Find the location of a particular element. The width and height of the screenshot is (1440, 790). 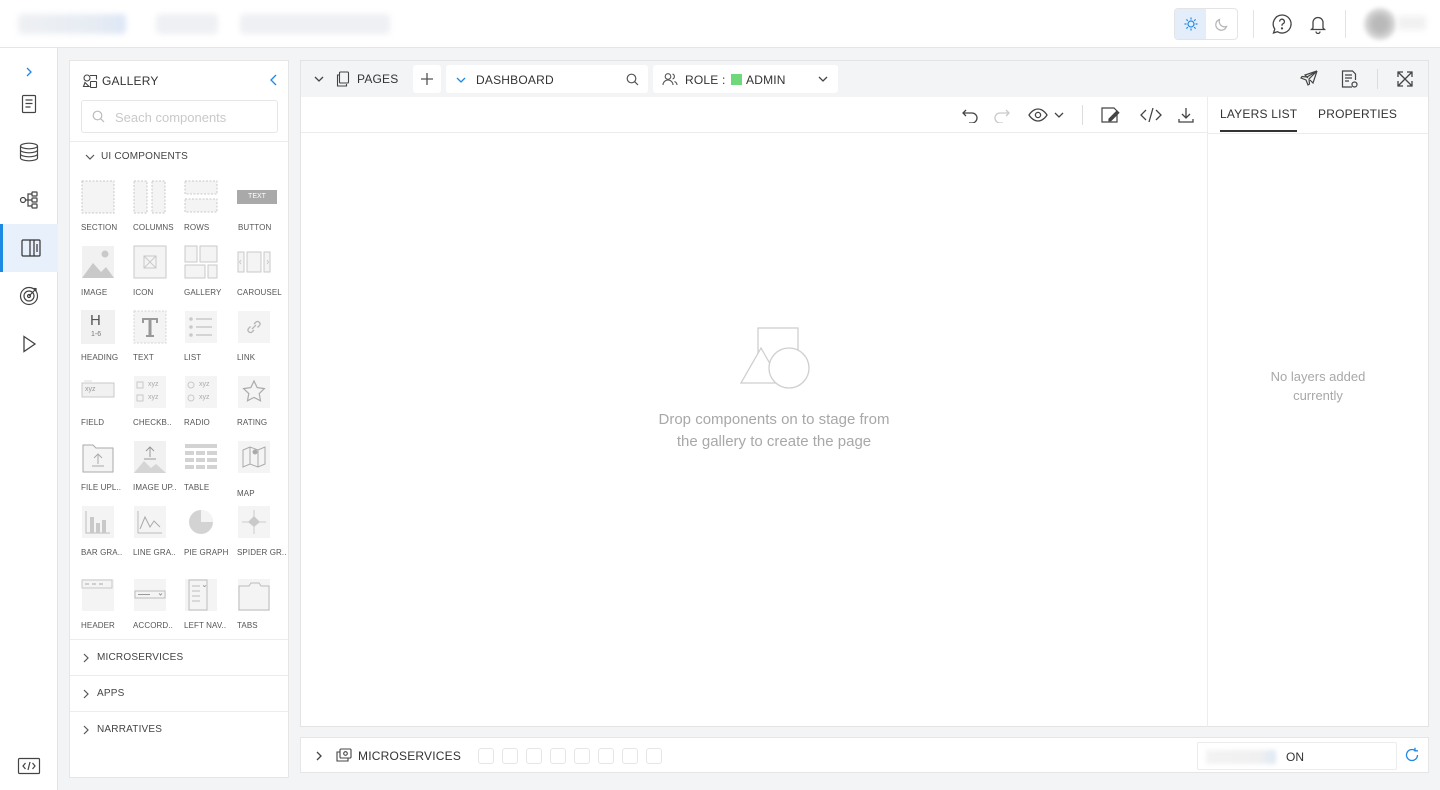

component-field: xyz FIELD is located at coordinates (107, 404).